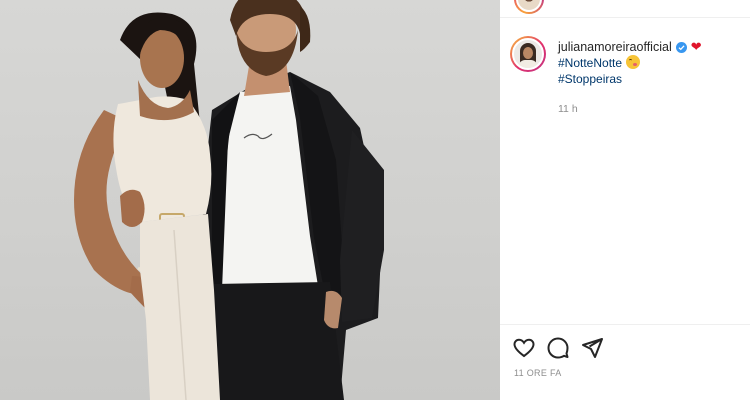  I want to click on verified-badge-icon, so click(681, 47).